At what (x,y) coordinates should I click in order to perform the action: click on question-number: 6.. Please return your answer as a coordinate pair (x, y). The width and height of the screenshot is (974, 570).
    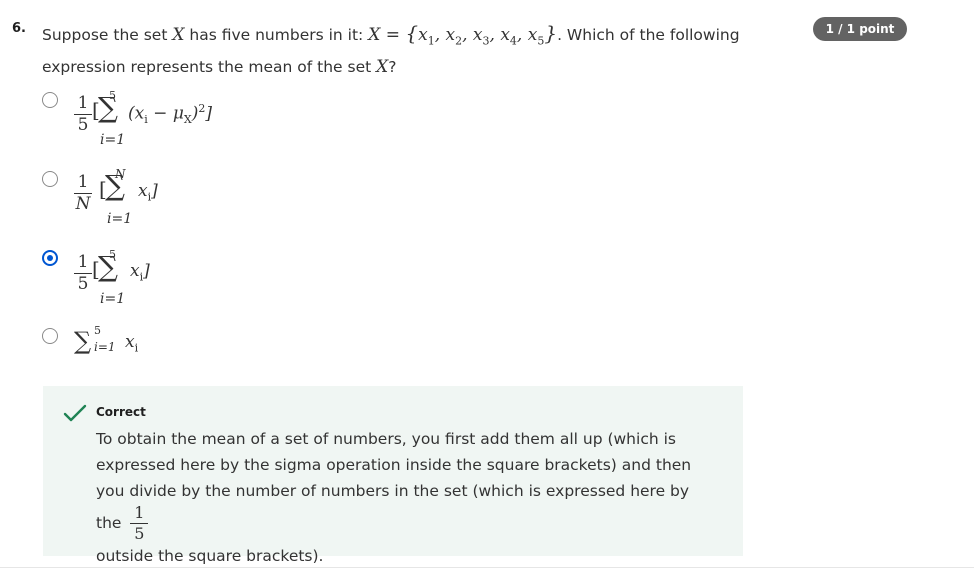
    Looking at the image, I should click on (19, 28).